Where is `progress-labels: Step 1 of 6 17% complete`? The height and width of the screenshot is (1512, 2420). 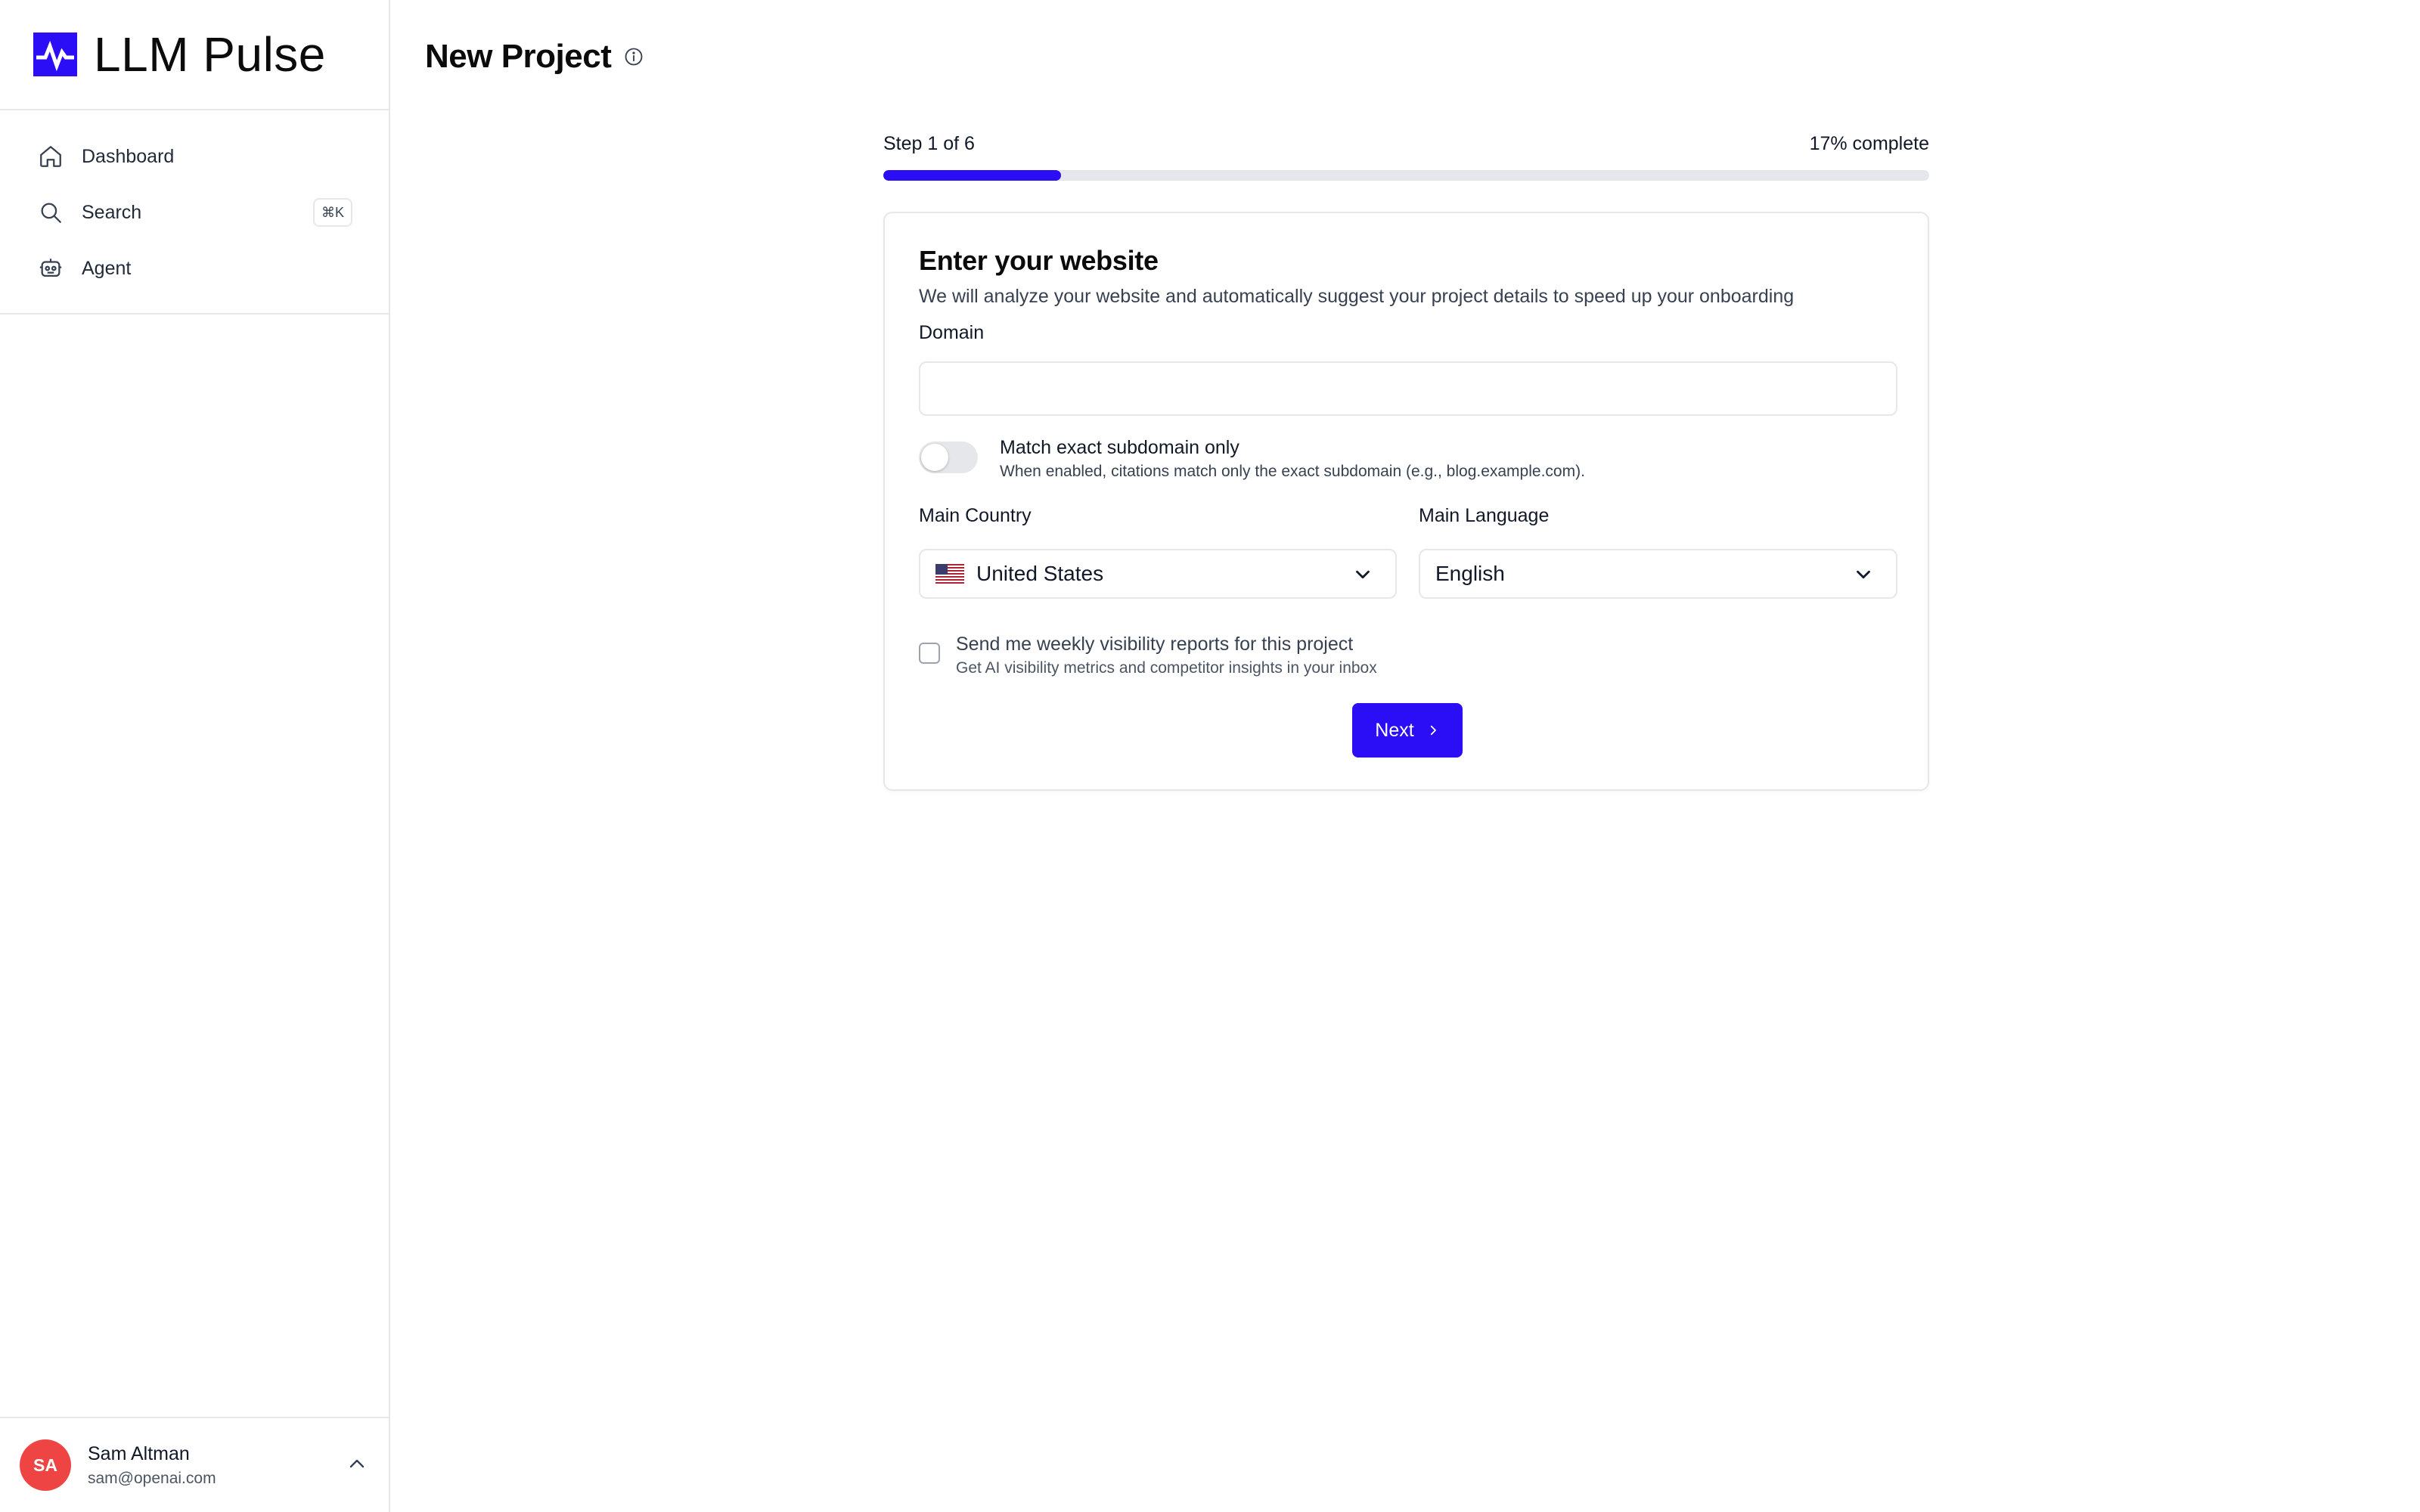
progress-labels: Step 1 of 6 17% complete is located at coordinates (1406, 144).